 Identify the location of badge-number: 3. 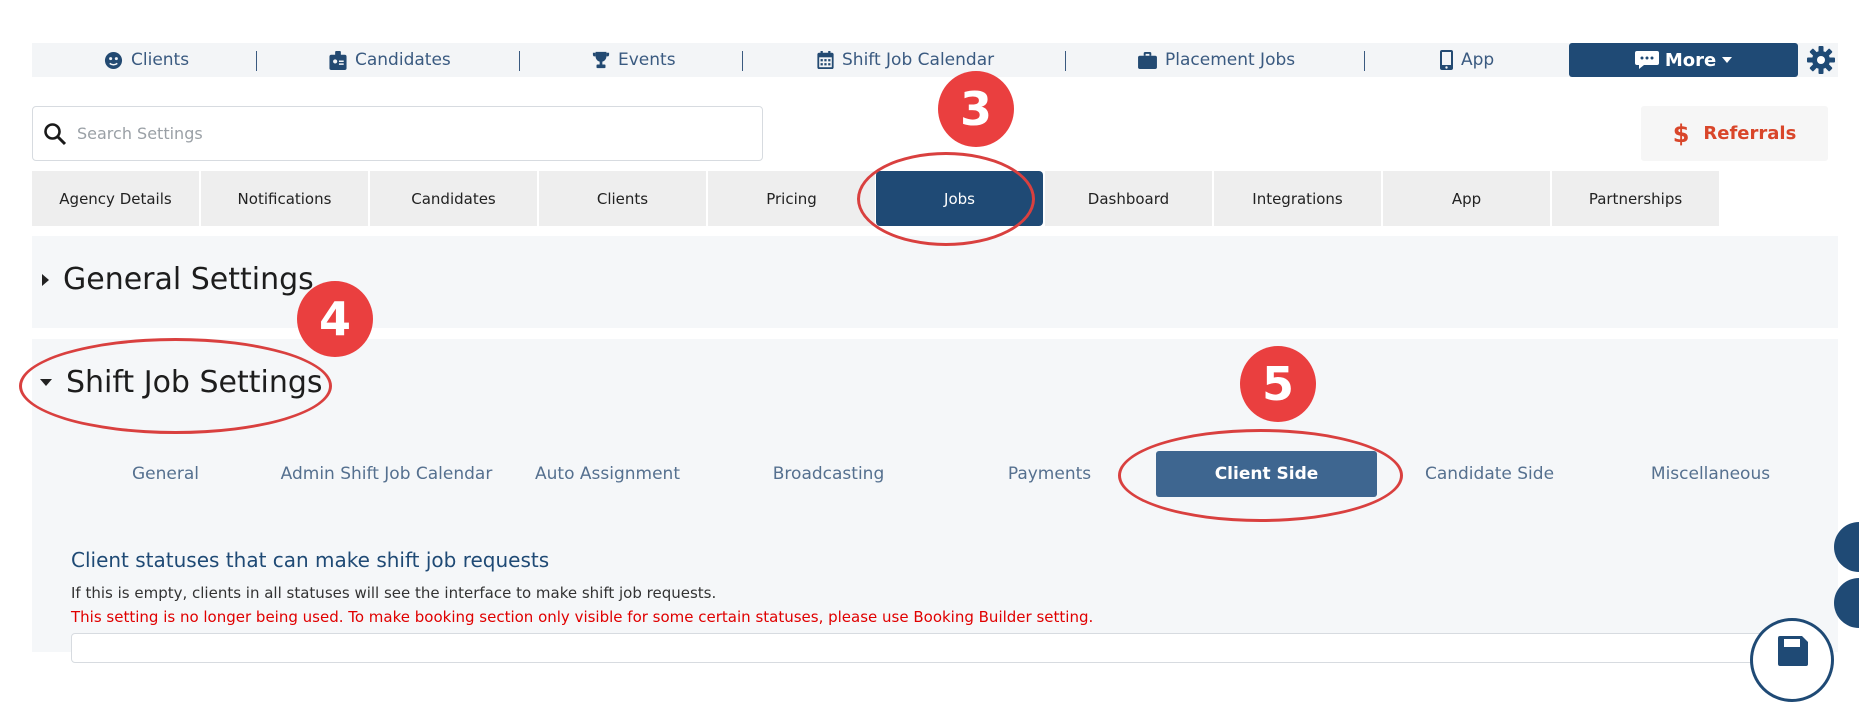
(975, 109).